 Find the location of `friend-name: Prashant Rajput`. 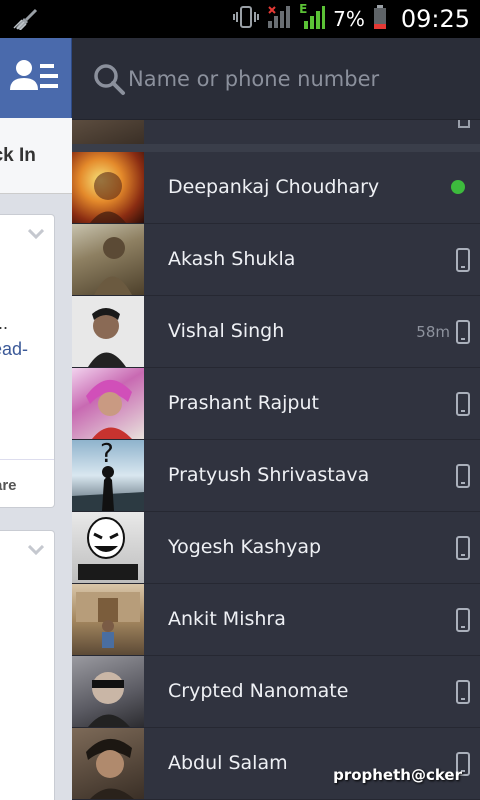

friend-name: Prashant Rajput is located at coordinates (243, 403).